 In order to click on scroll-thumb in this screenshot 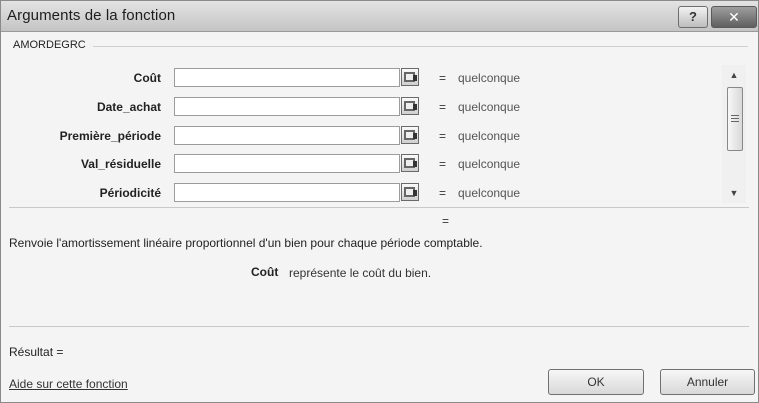, I will do `click(735, 119)`.